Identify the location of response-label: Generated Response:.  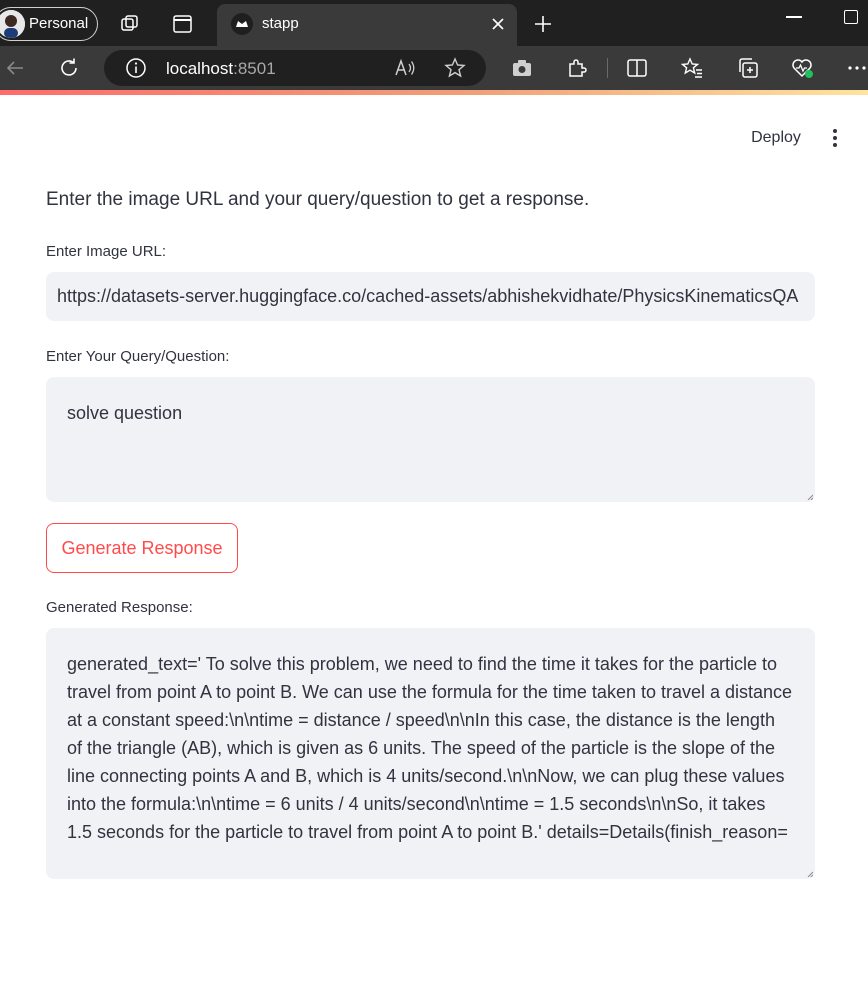
(119, 607).